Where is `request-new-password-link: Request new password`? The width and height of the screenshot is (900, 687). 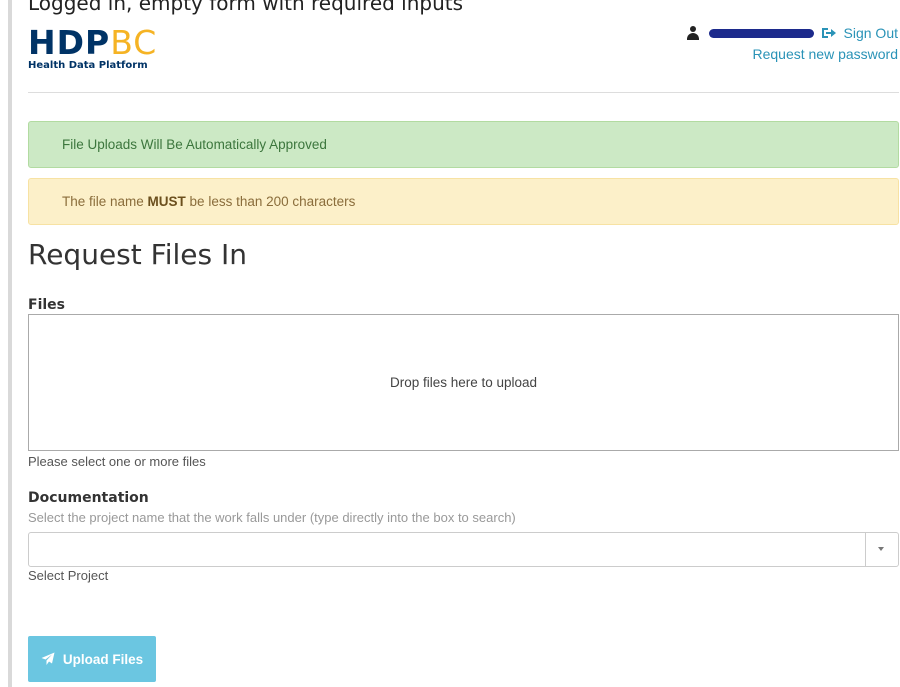
request-new-password-link: Request new password is located at coordinates (825, 54).